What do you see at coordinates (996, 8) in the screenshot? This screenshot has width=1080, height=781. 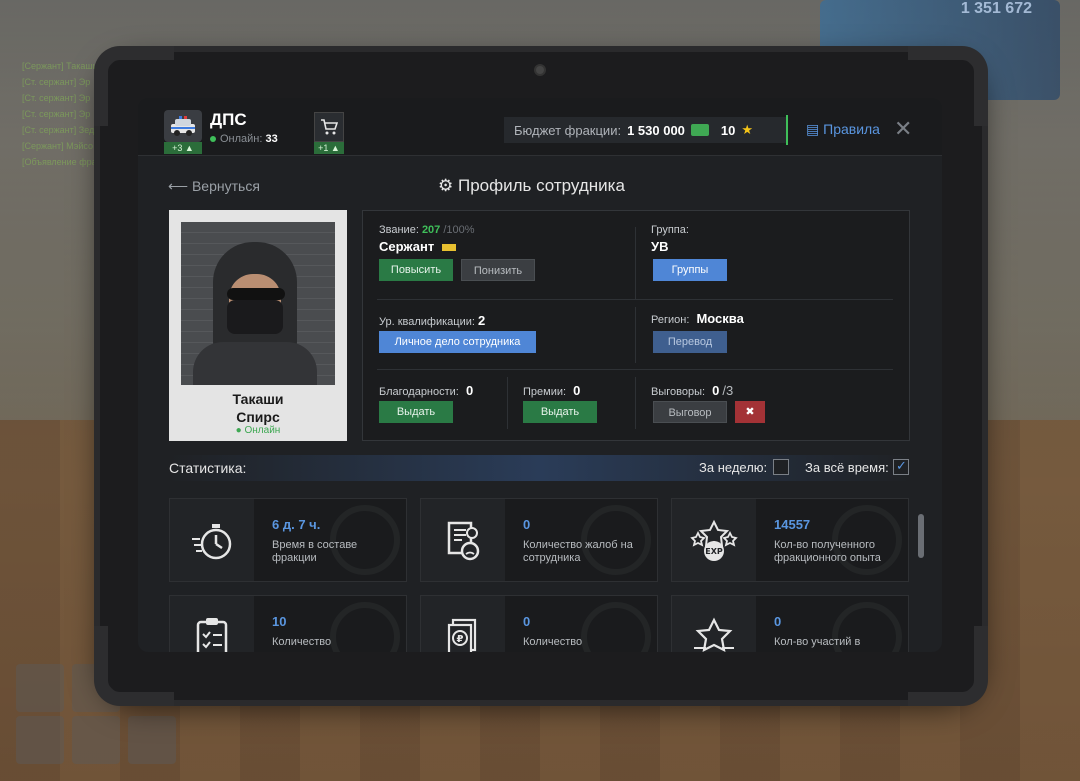 I see `background-money: 1 351 672` at bounding box center [996, 8].